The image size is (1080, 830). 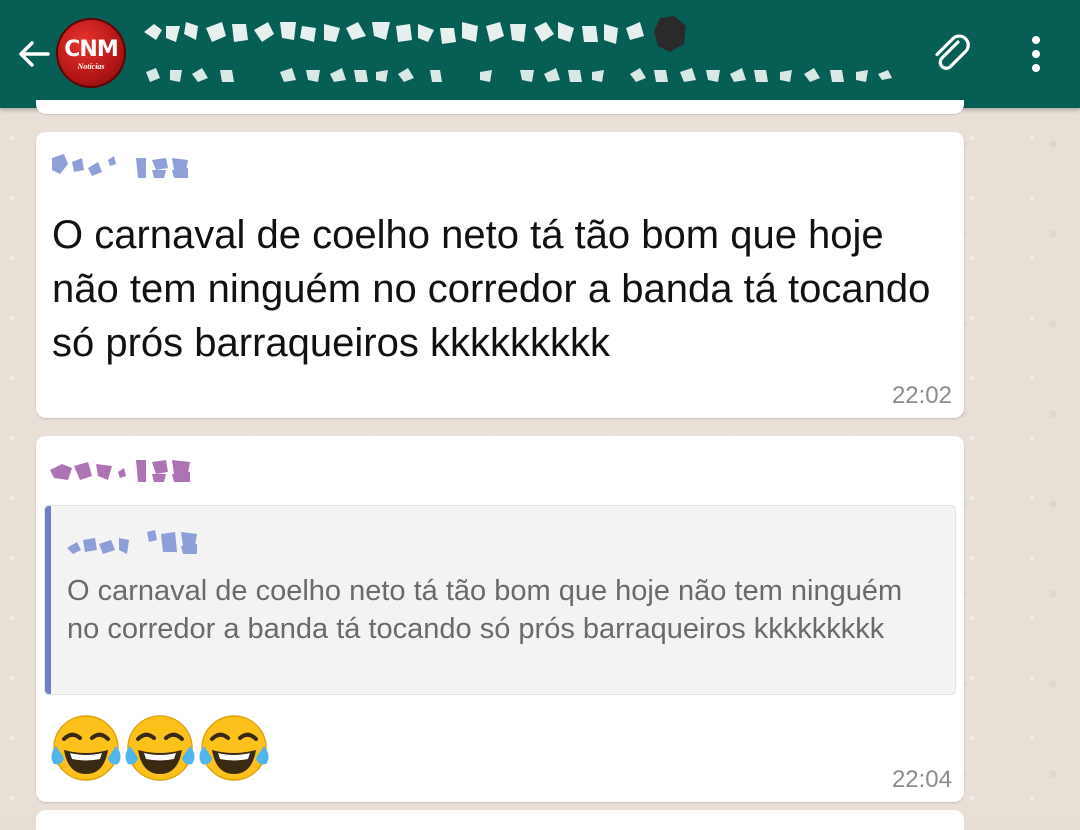 I want to click on redacted-quoted-sender-name, so click(x=132, y=542).